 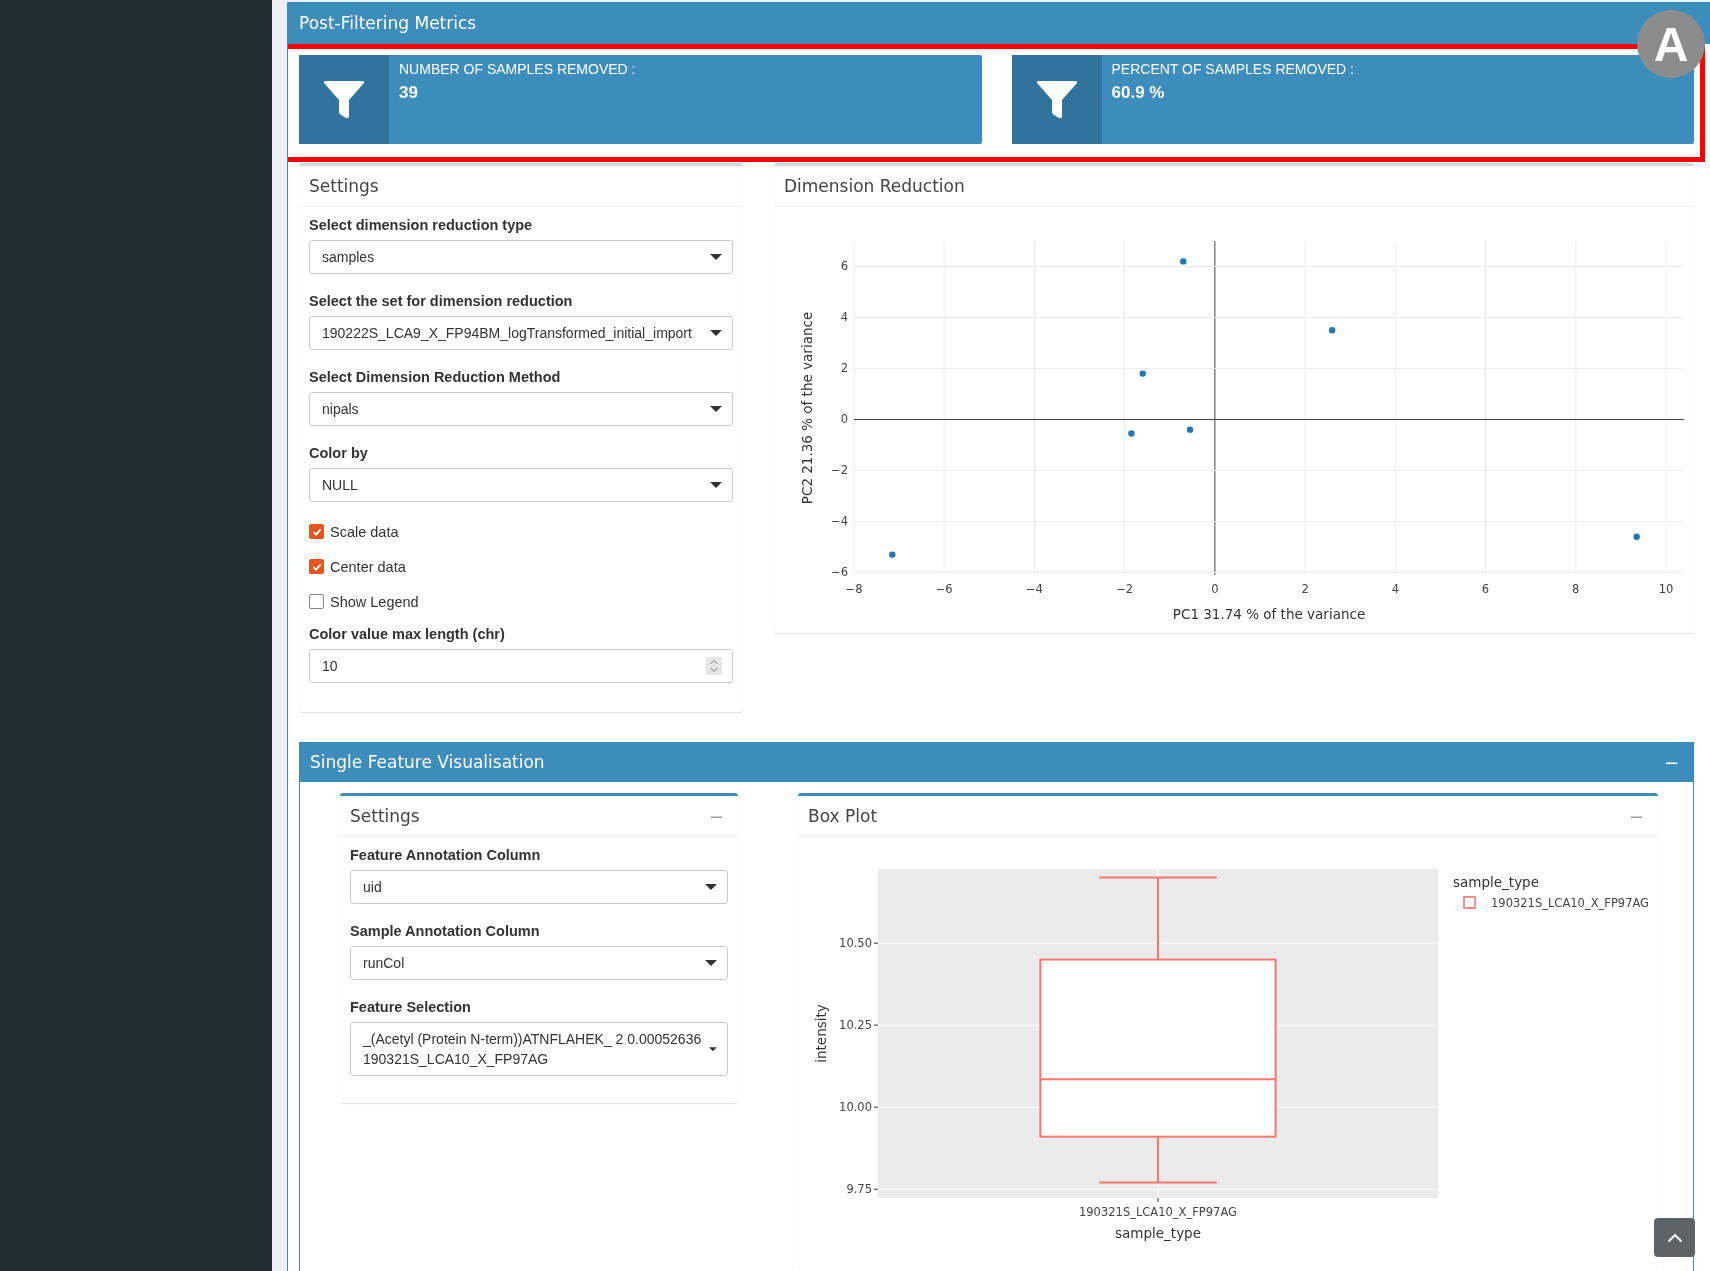 What do you see at coordinates (521, 666) in the screenshot?
I see `number-field: 10` at bounding box center [521, 666].